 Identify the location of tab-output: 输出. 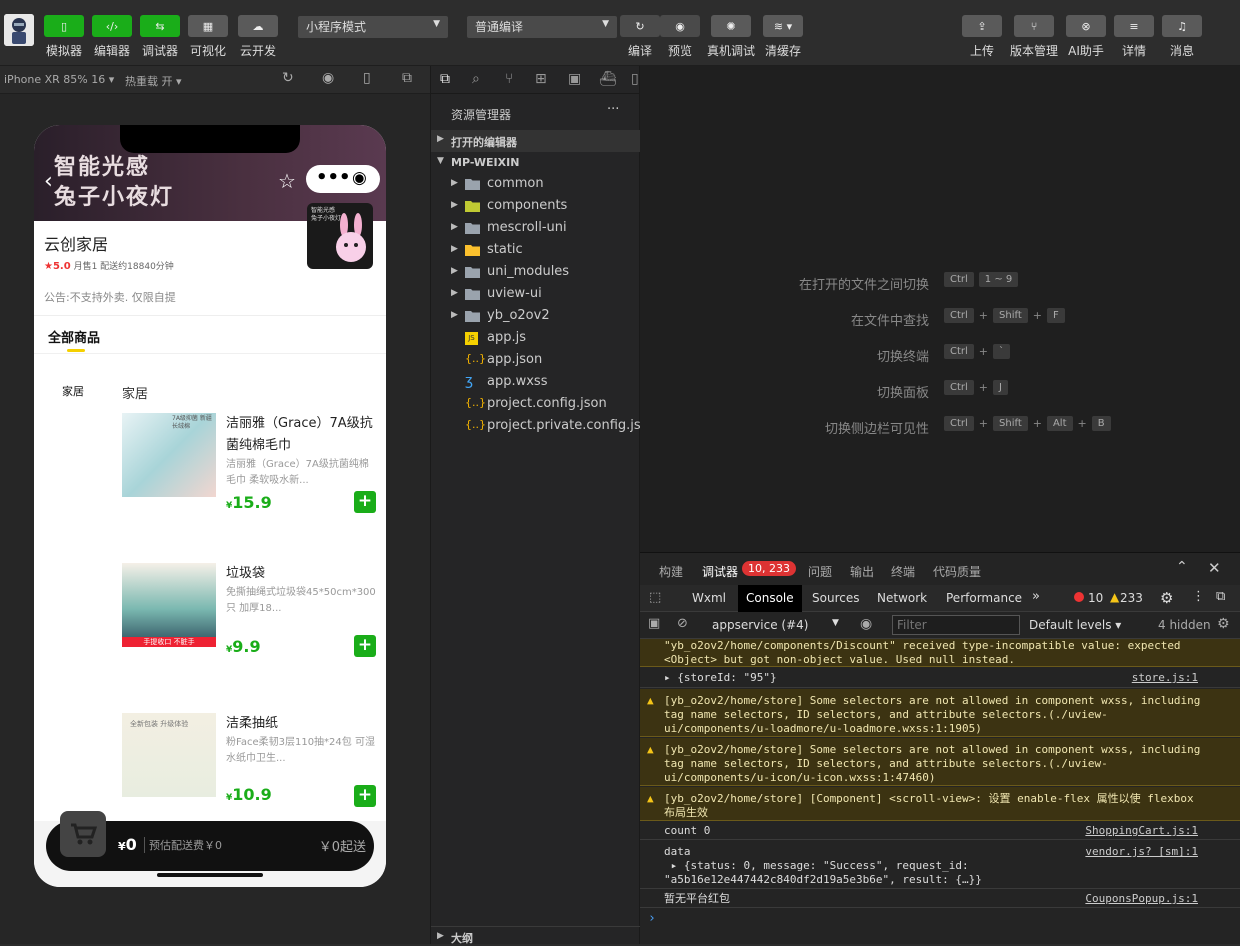
(862, 571).